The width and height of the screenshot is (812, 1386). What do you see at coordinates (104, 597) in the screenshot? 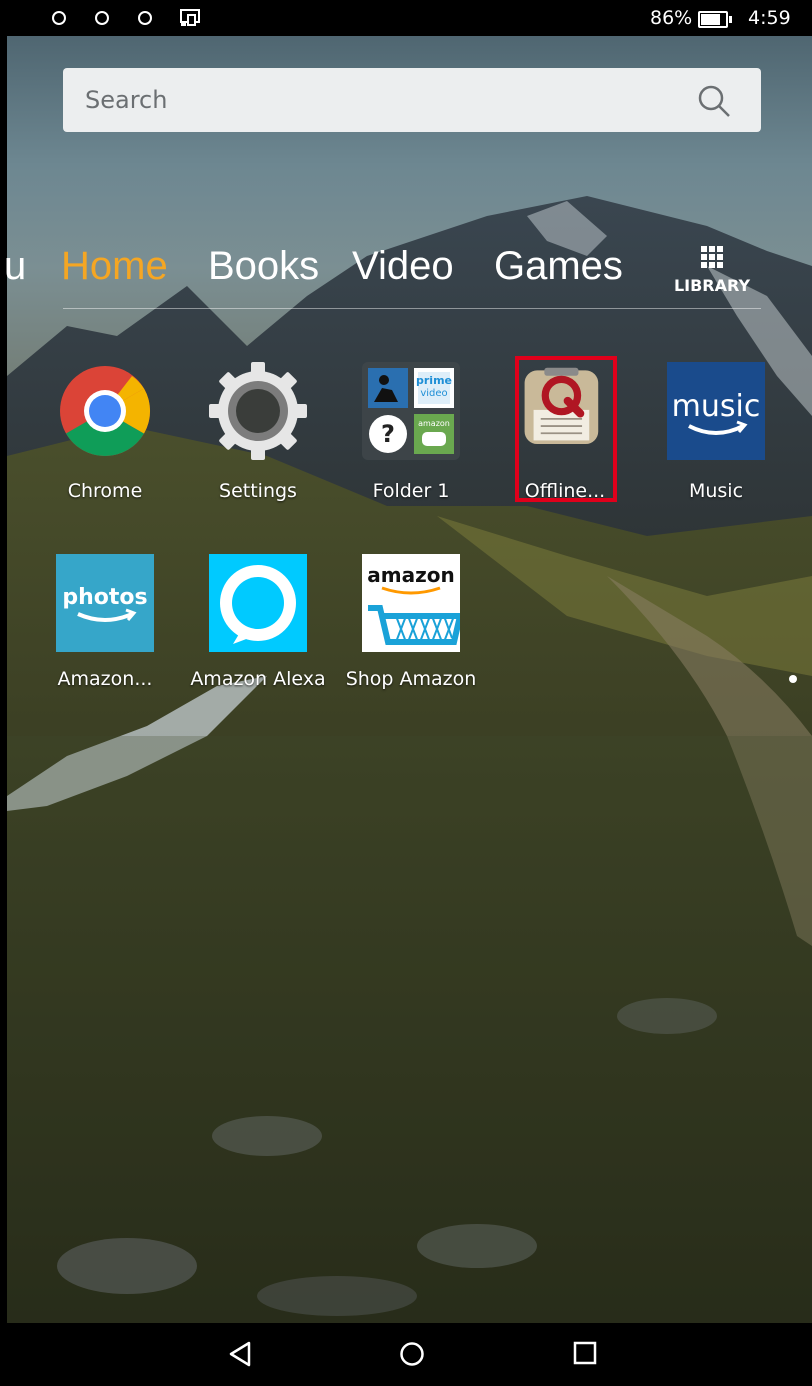
I see `photos-text-icon: photos` at bounding box center [104, 597].